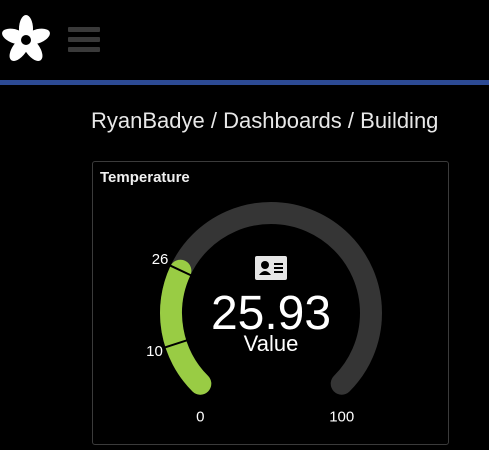 The height and width of the screenshot is (450, 489). Describe the element at coordinates (271, 268) in the screenshot. I see `id-card-icon` at that location.